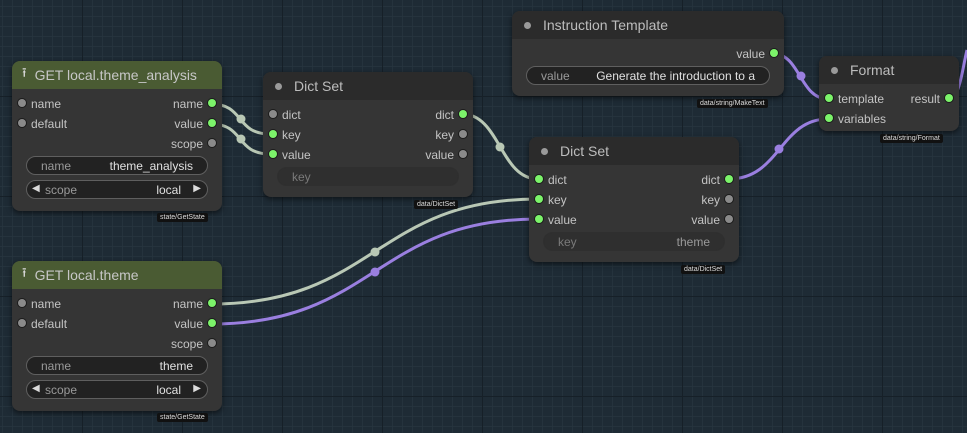  What do you see at coordinates (296, 155) in the screenshot?
I see `input-label: value` at bounding box center [296, 155].